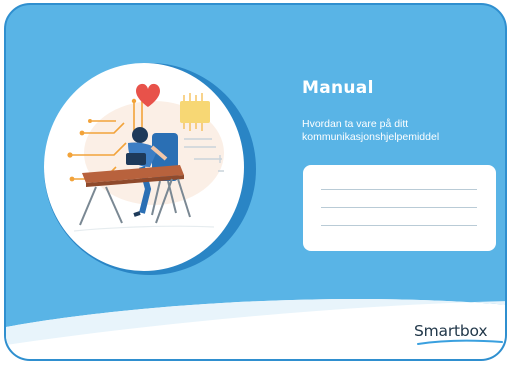  I want to click on smartbox-swoosh-icon, so click(460, 342).